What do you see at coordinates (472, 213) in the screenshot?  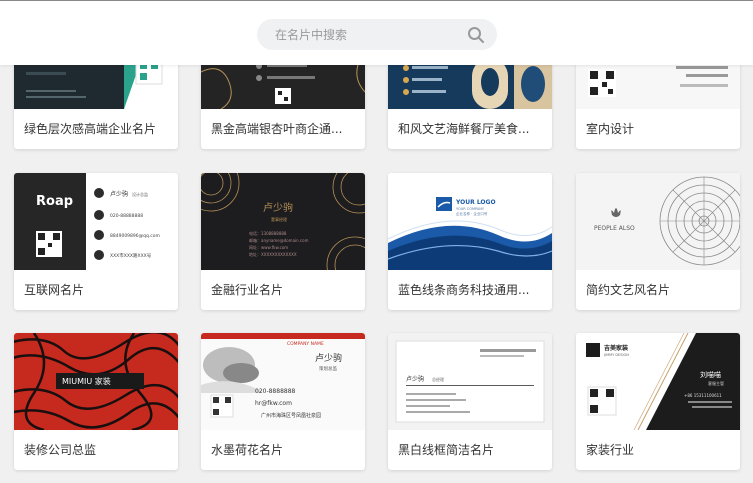 I see `svg-text: 企业名称 · 企业口号` at bounding box center [472, 213].